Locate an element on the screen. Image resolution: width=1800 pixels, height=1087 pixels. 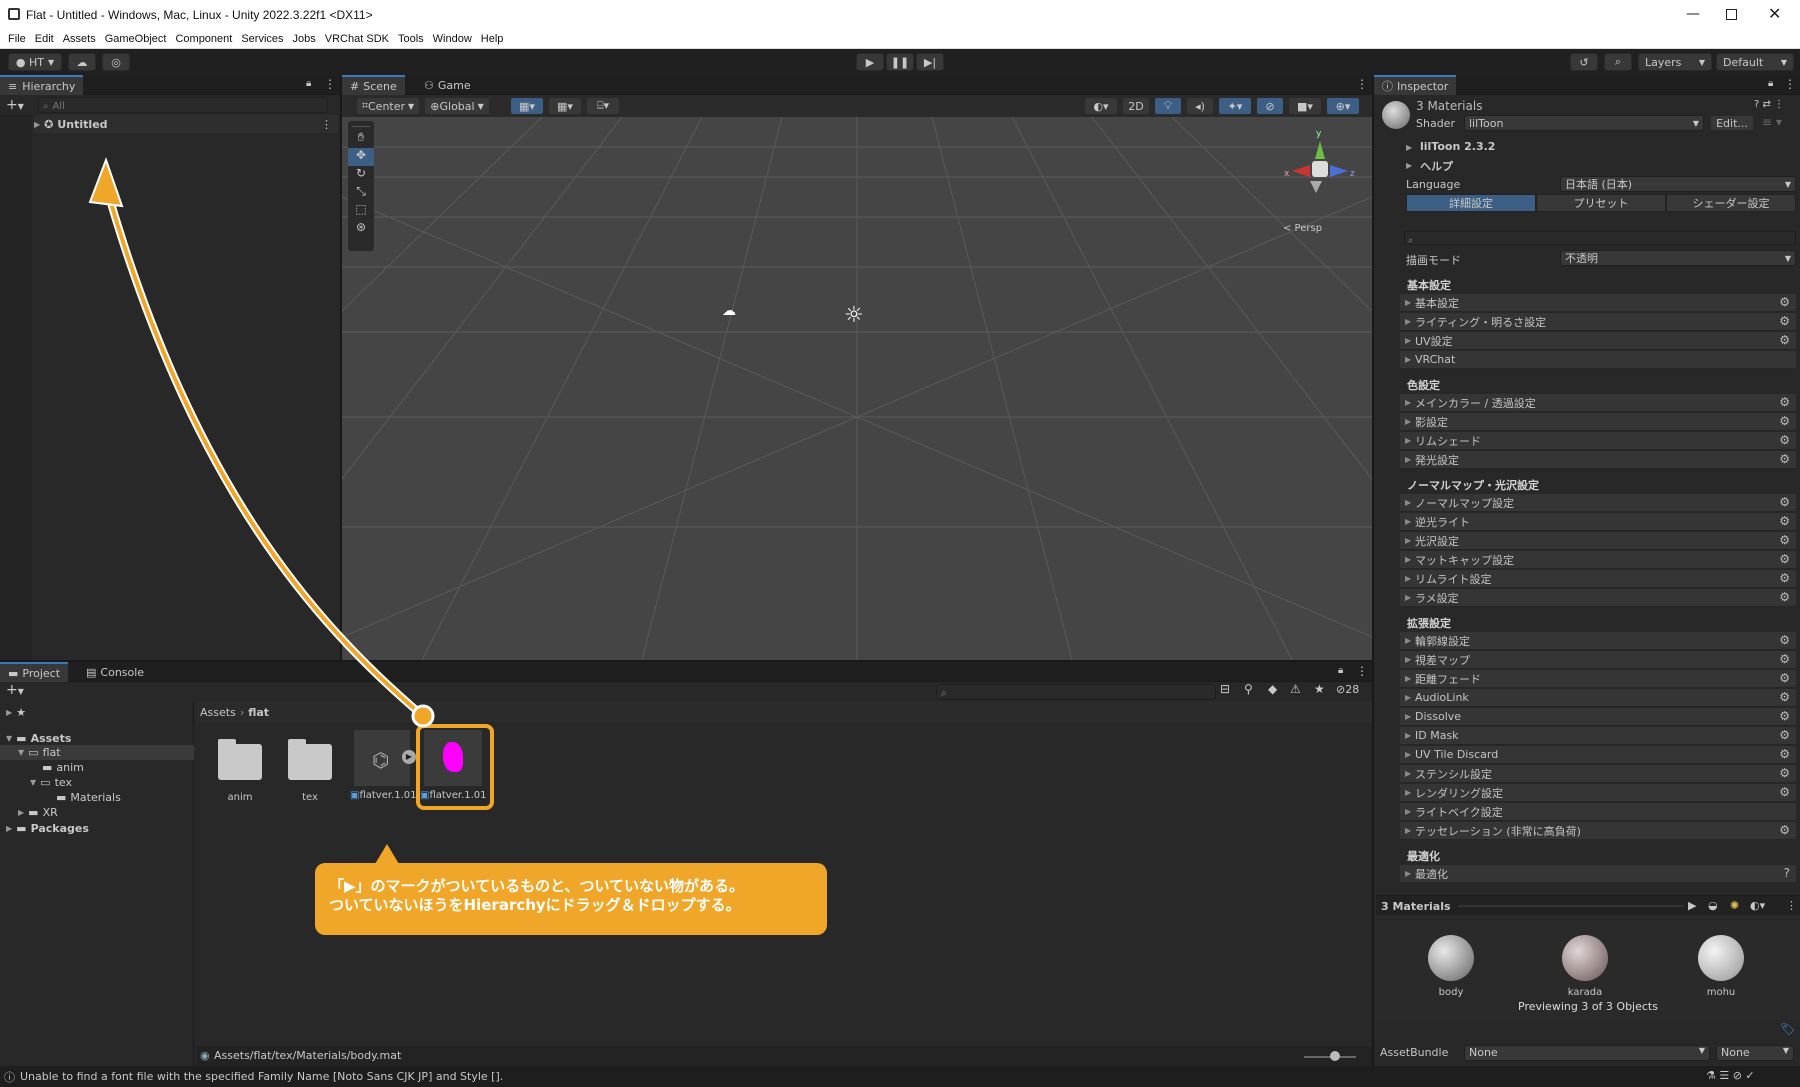
light-gizmo-icon: ☼ is located at coordinates (854, 315).